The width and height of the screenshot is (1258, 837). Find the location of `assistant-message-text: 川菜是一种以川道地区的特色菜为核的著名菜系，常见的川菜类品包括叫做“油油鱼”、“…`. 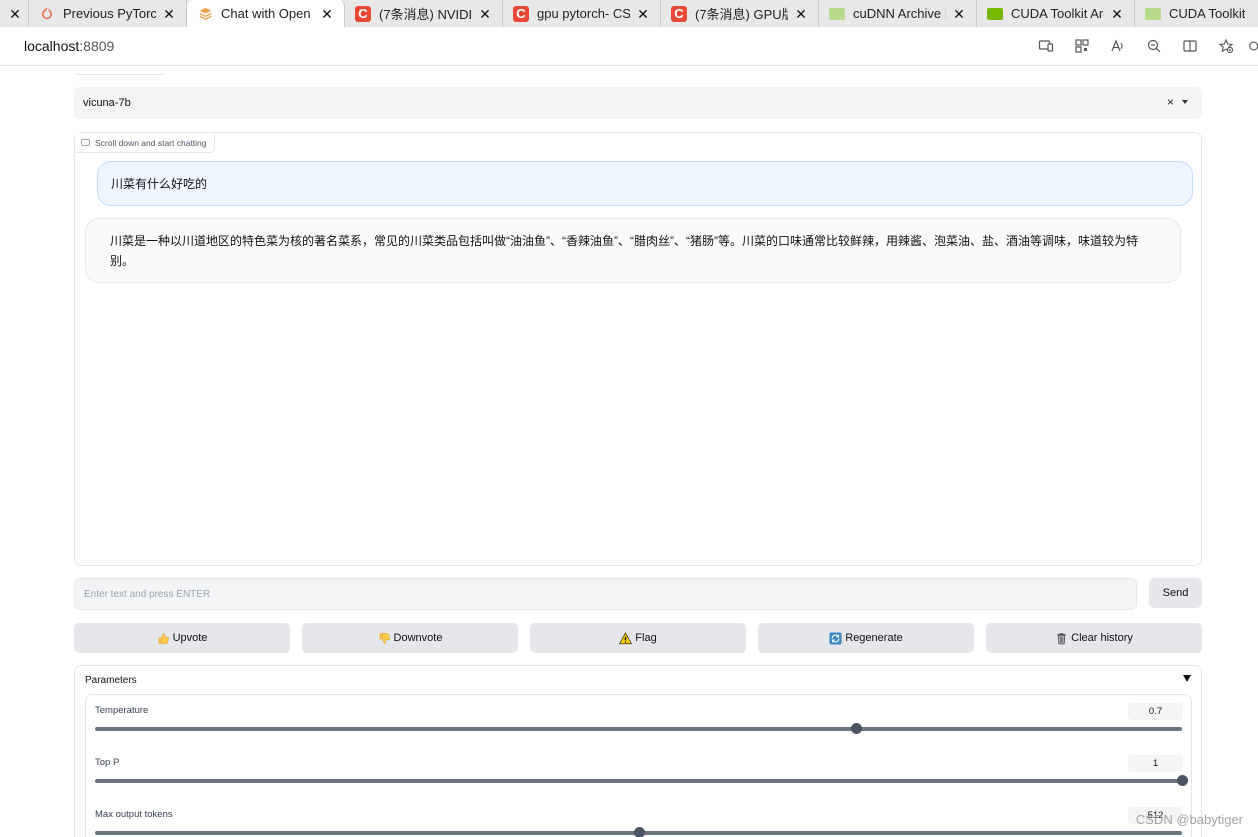

assistant-message-text: 川菜是一种以川道地区的特色菜为核的著名菜系，常见的川菜类品包括叫做“油油鱼”、“… is located at coordinates (624, 251).